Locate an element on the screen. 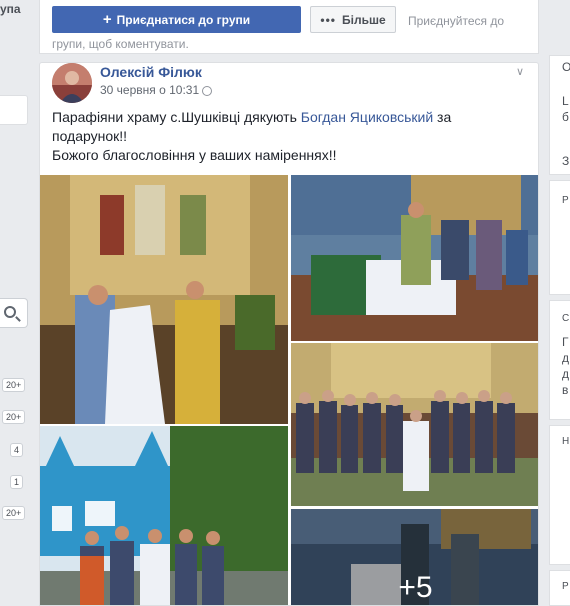  left-sidebar: упа 20+ 20+ 4 1 20+ is located at coordinates (15, 303).